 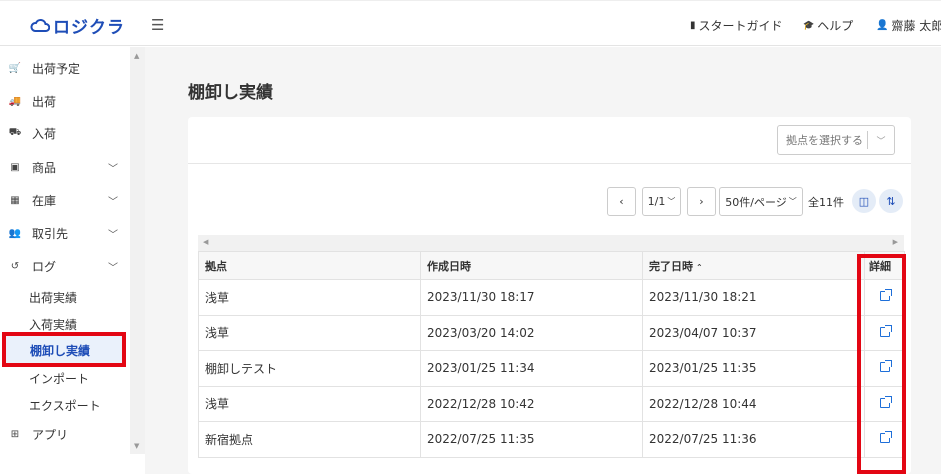 What do you see at coordinates (15, 101) in the screenshot?
I see `truck-icon: 🚚` at bounding box center [15, 101].